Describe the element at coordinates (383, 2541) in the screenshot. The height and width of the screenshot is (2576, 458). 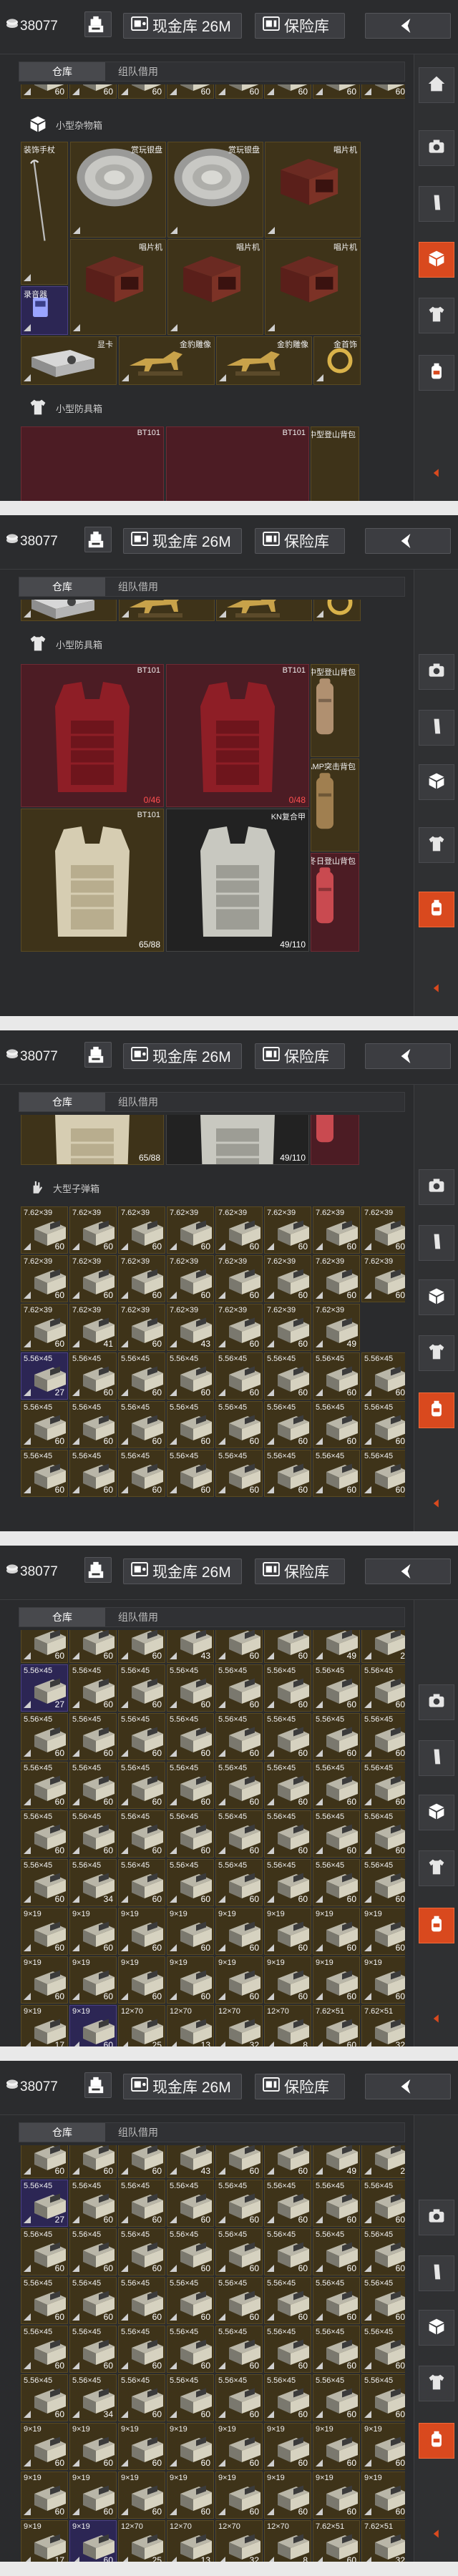
I see `ammo-cell: 7.62×51 32` at that location.